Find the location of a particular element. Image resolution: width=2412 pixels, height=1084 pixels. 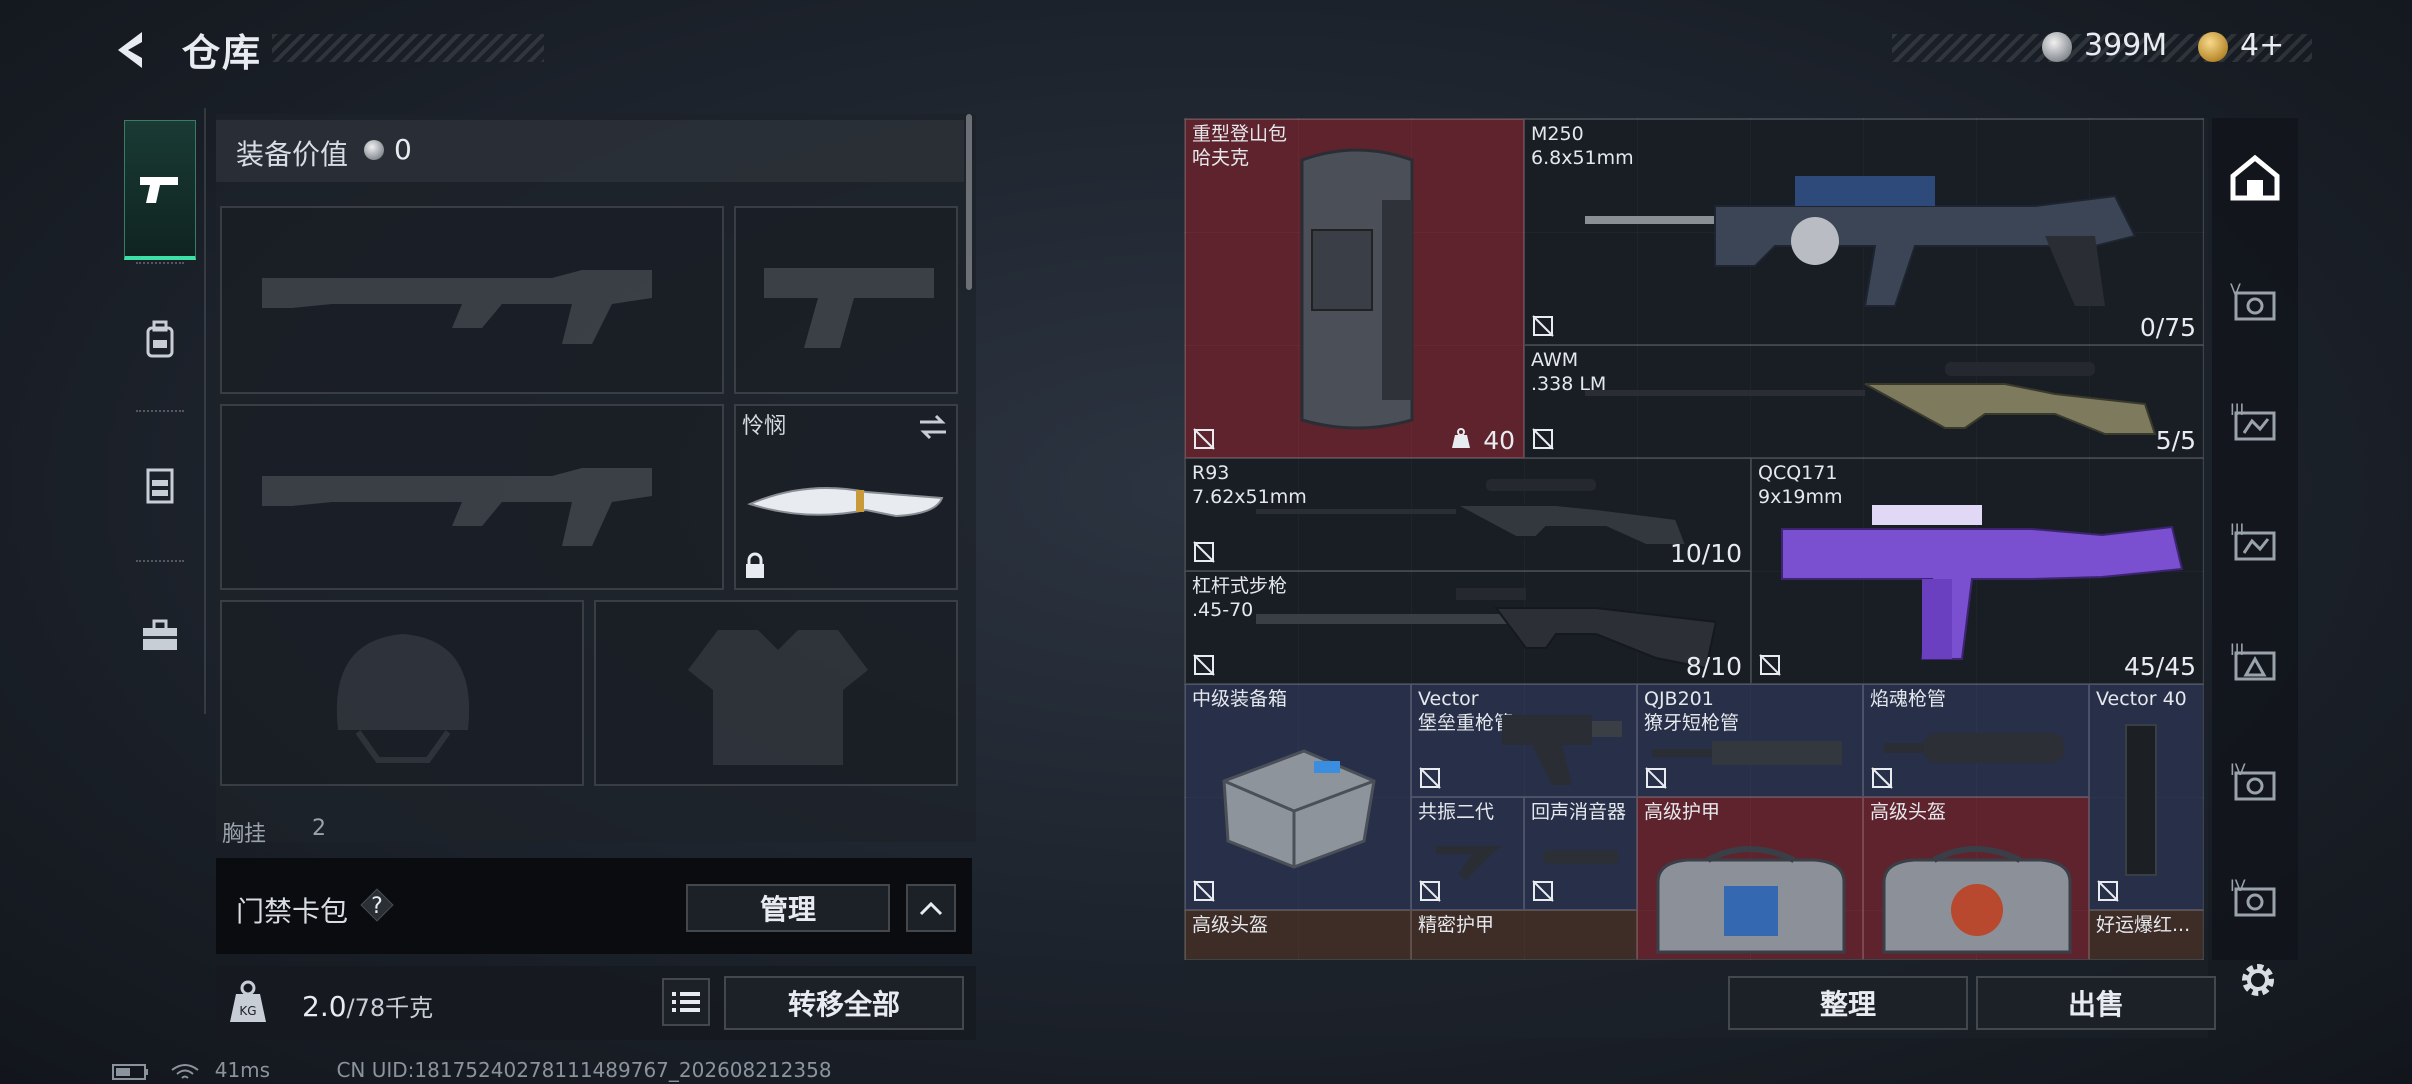

item-r93: R93 7.62x51mm 10/10 is located at coordinates (1468, 514).